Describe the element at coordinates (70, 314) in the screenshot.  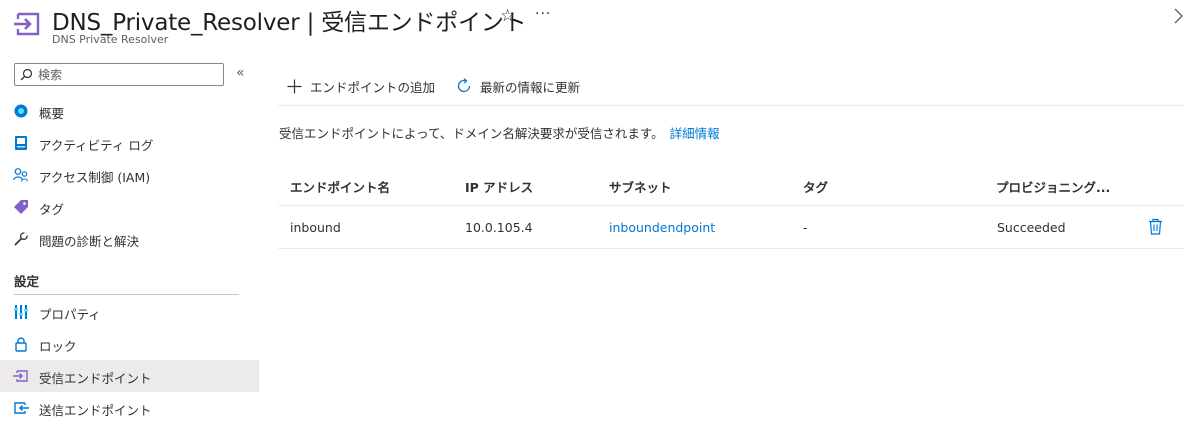
I see `sidebar-item-label: プロパティ` at that location.